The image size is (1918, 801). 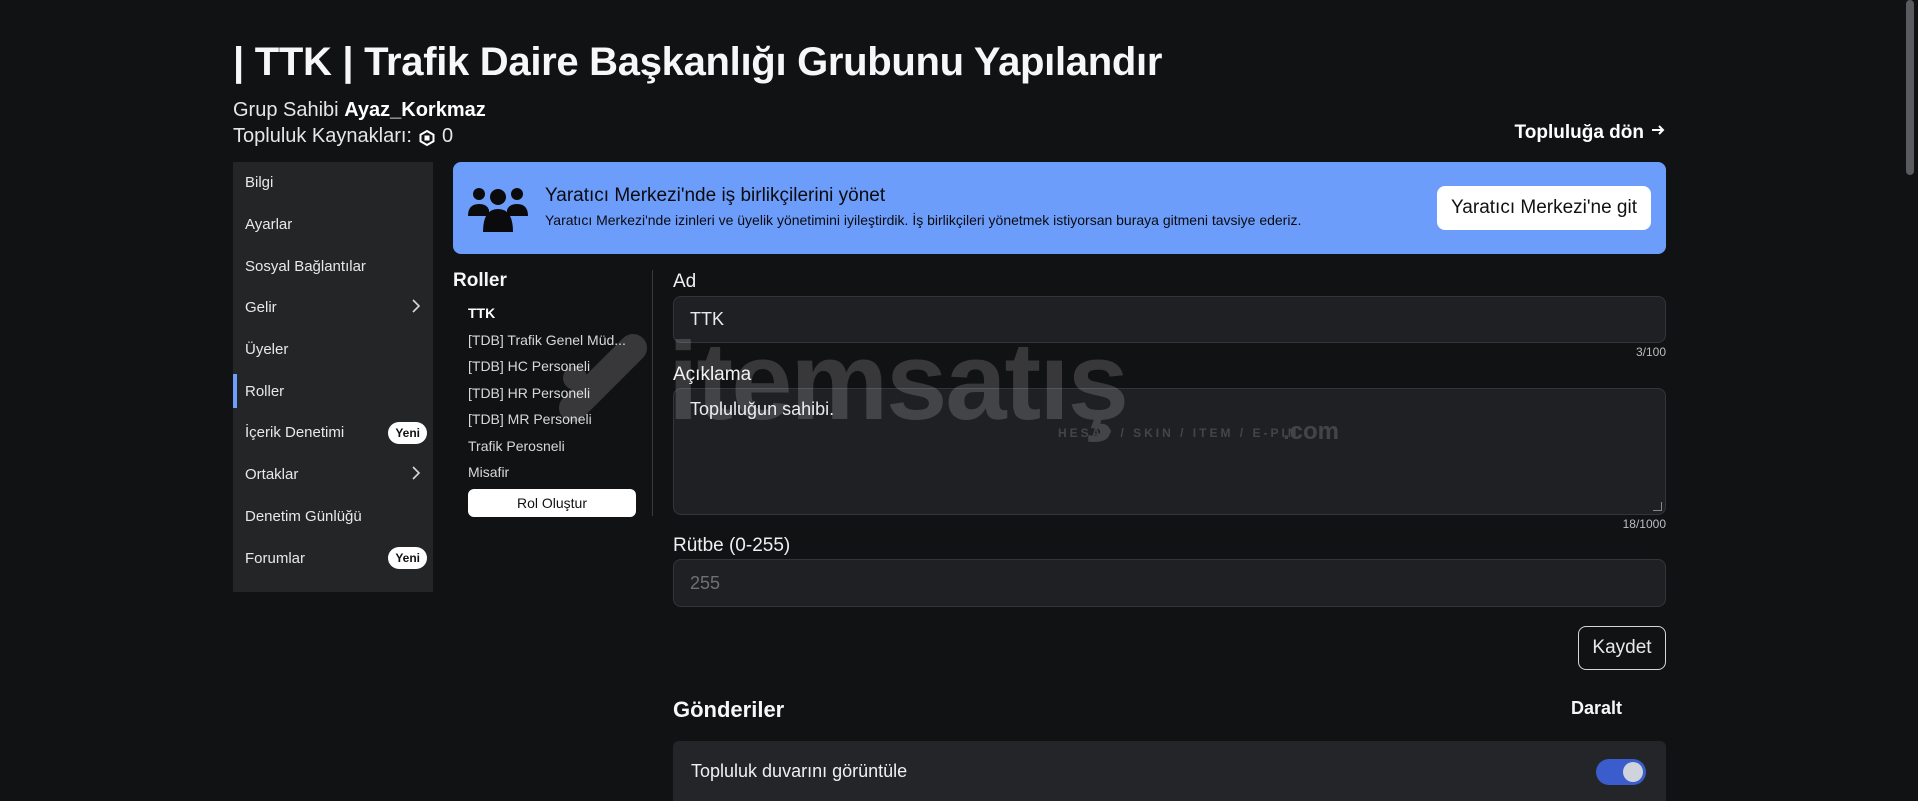 What do you see at coordinates (553, 366) in the screenshot?
I see `role-item: [TDB] HC Personeli` at bounding box center [553, 366].